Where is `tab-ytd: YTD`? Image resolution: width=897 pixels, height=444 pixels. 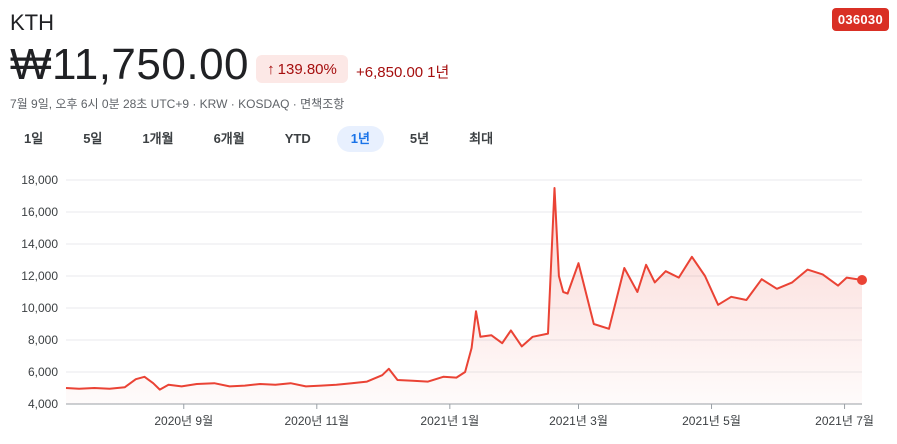 tab-ytd: YTD is located at coordinates (298, 139).